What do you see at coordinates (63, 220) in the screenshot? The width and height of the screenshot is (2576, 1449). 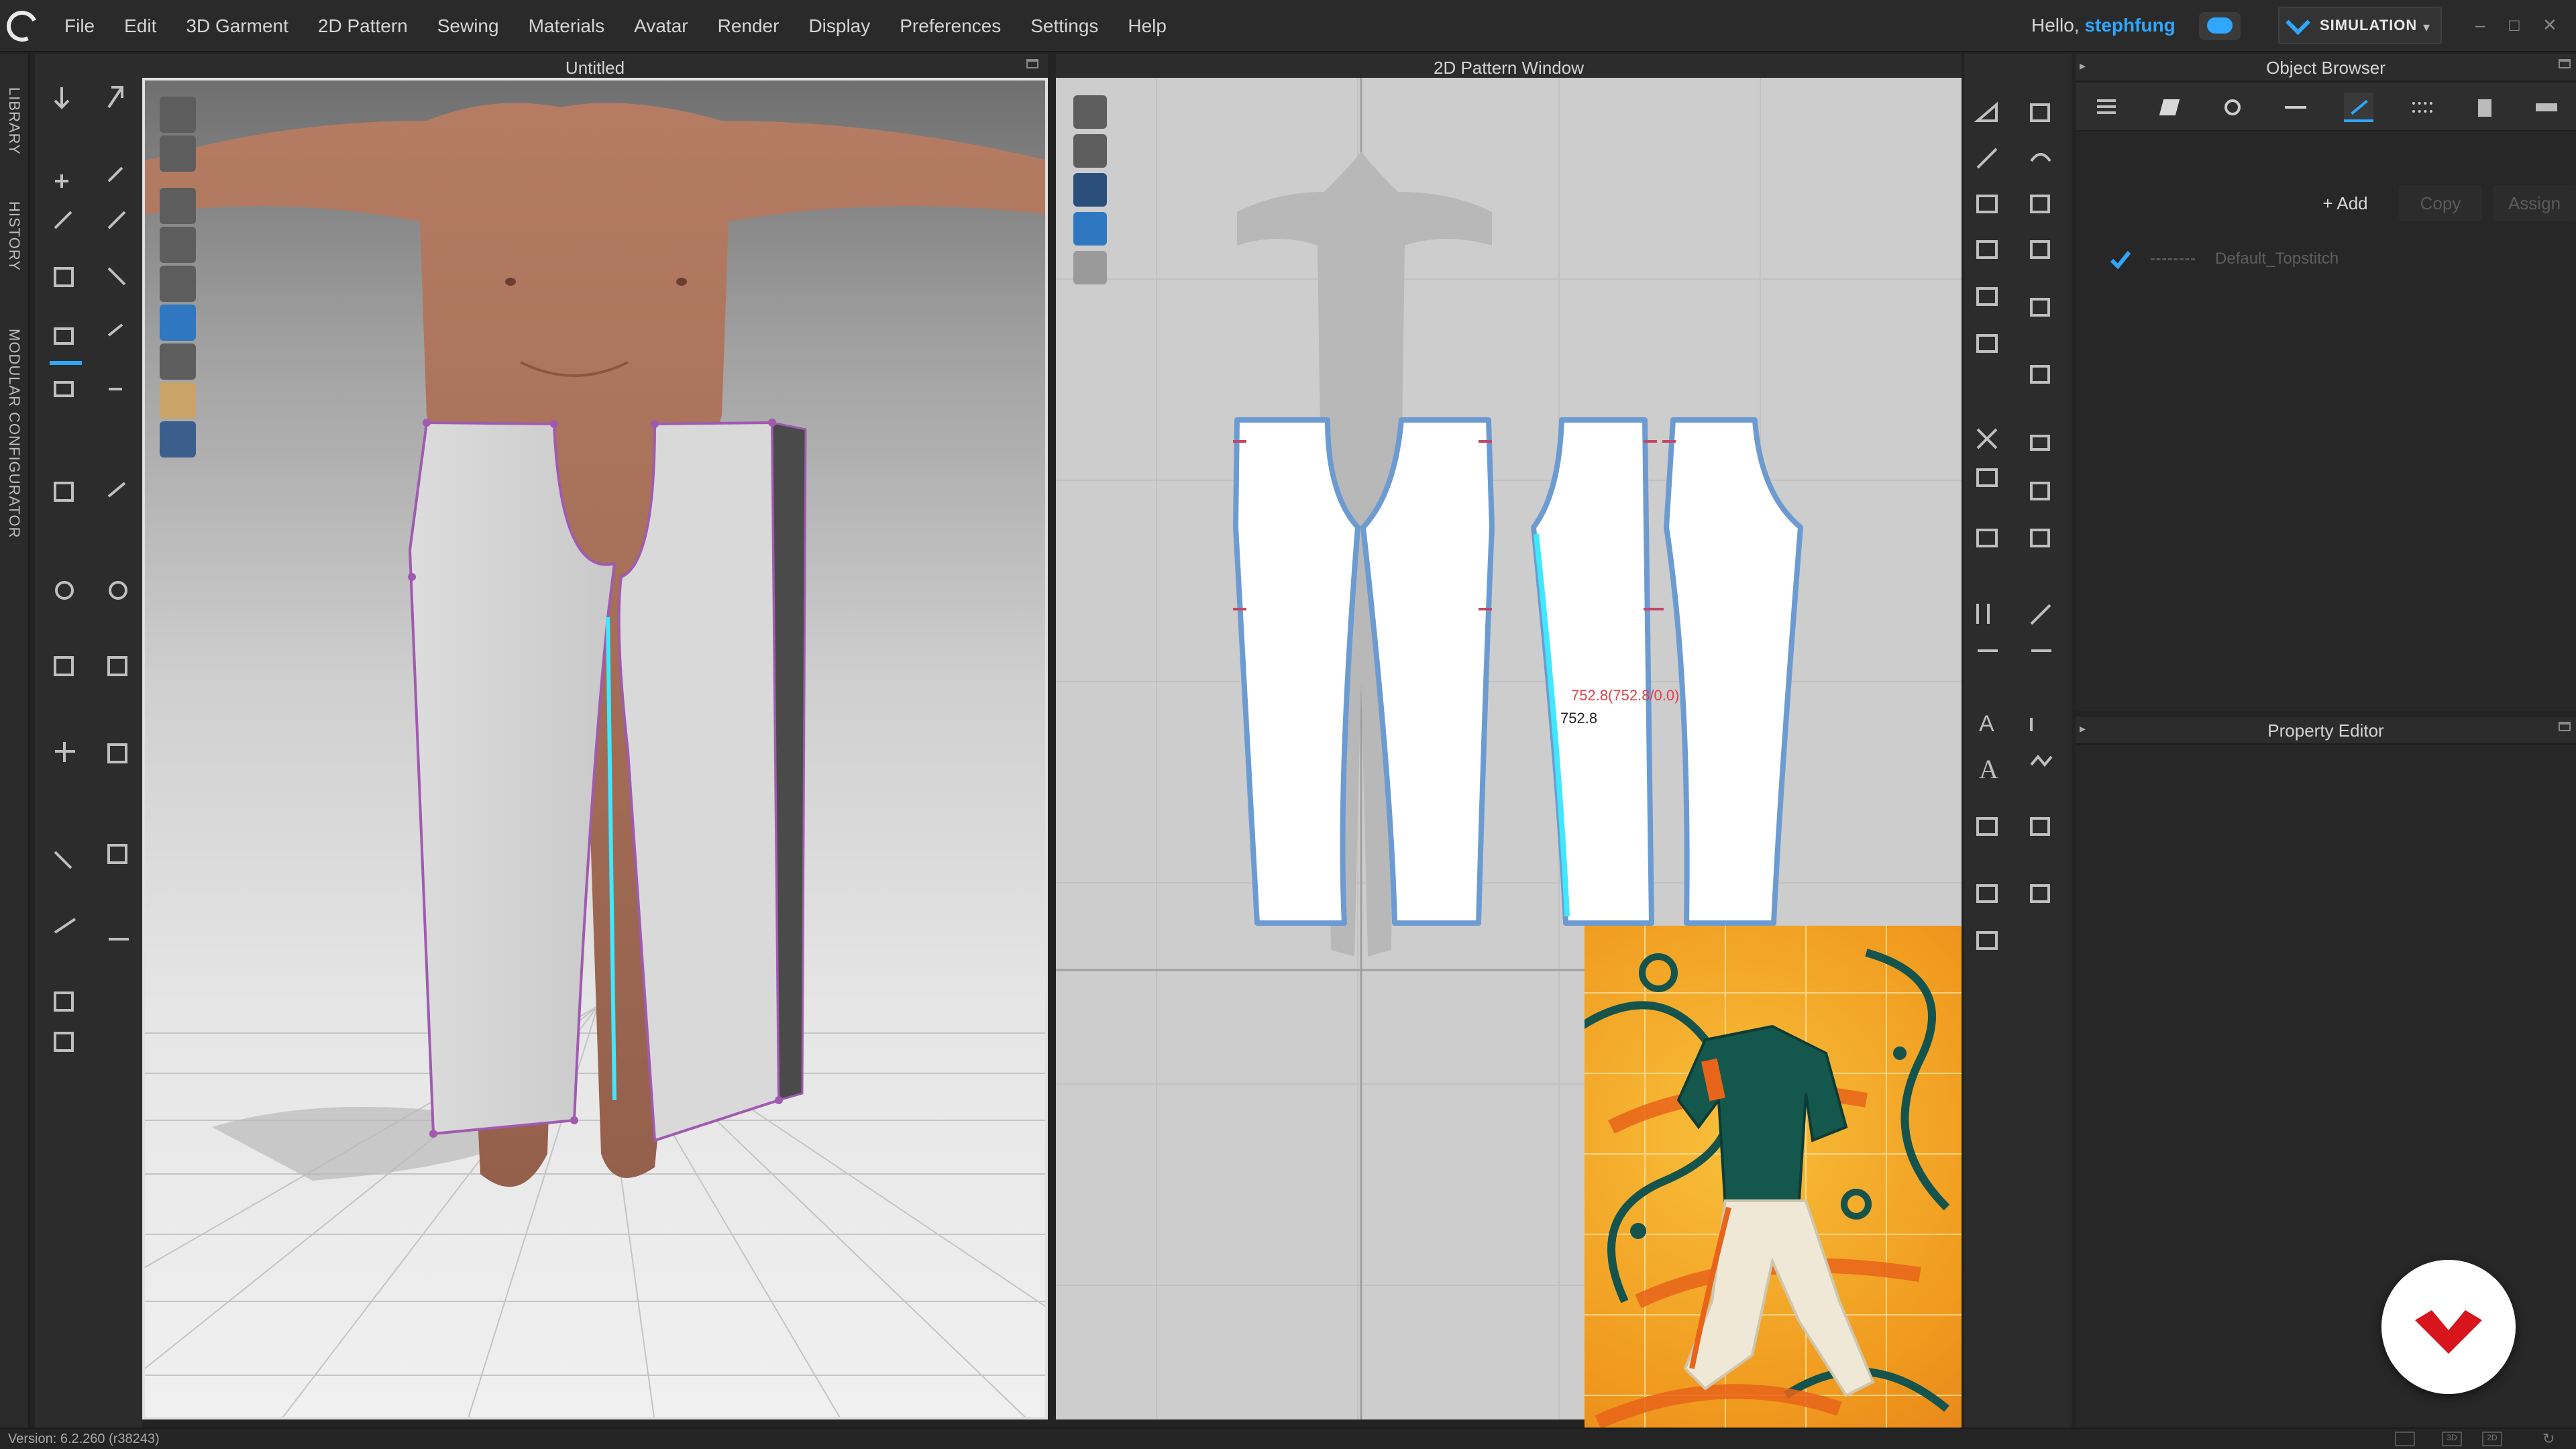 I see `edit-pattern-tool-icon` at bounding box center [63, 220].